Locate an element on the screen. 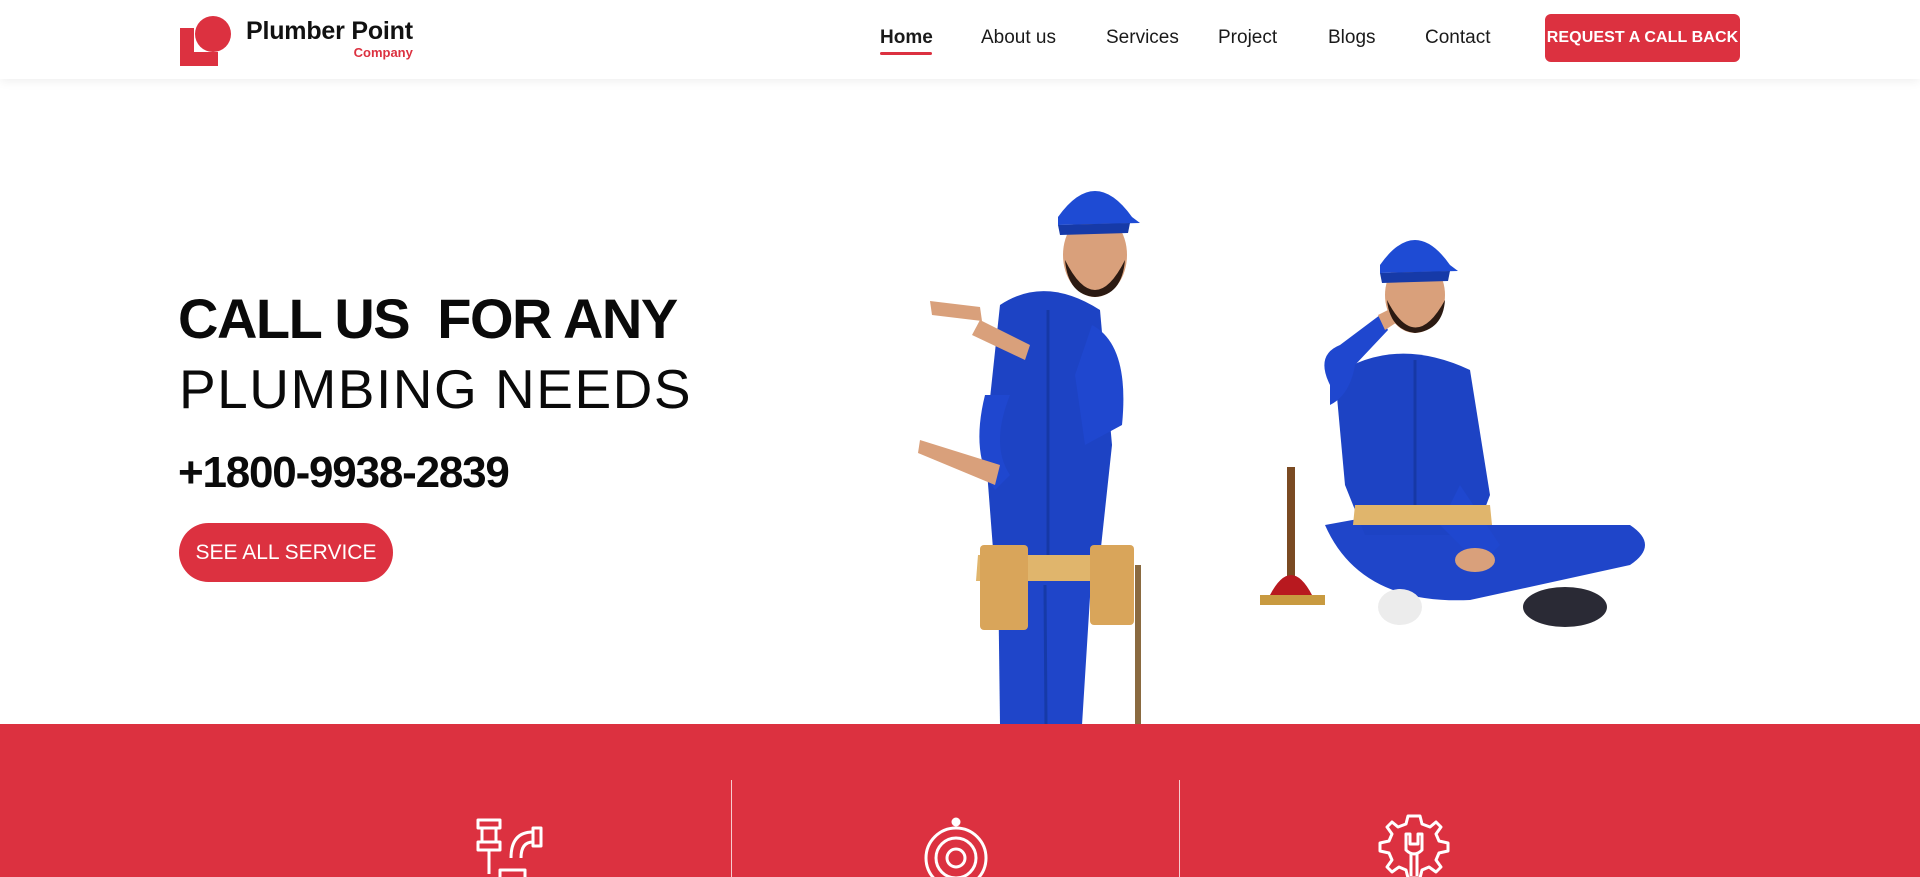  request-call-back-button: REQUEST A CALL BACK is located at coordinates (1642, 38).